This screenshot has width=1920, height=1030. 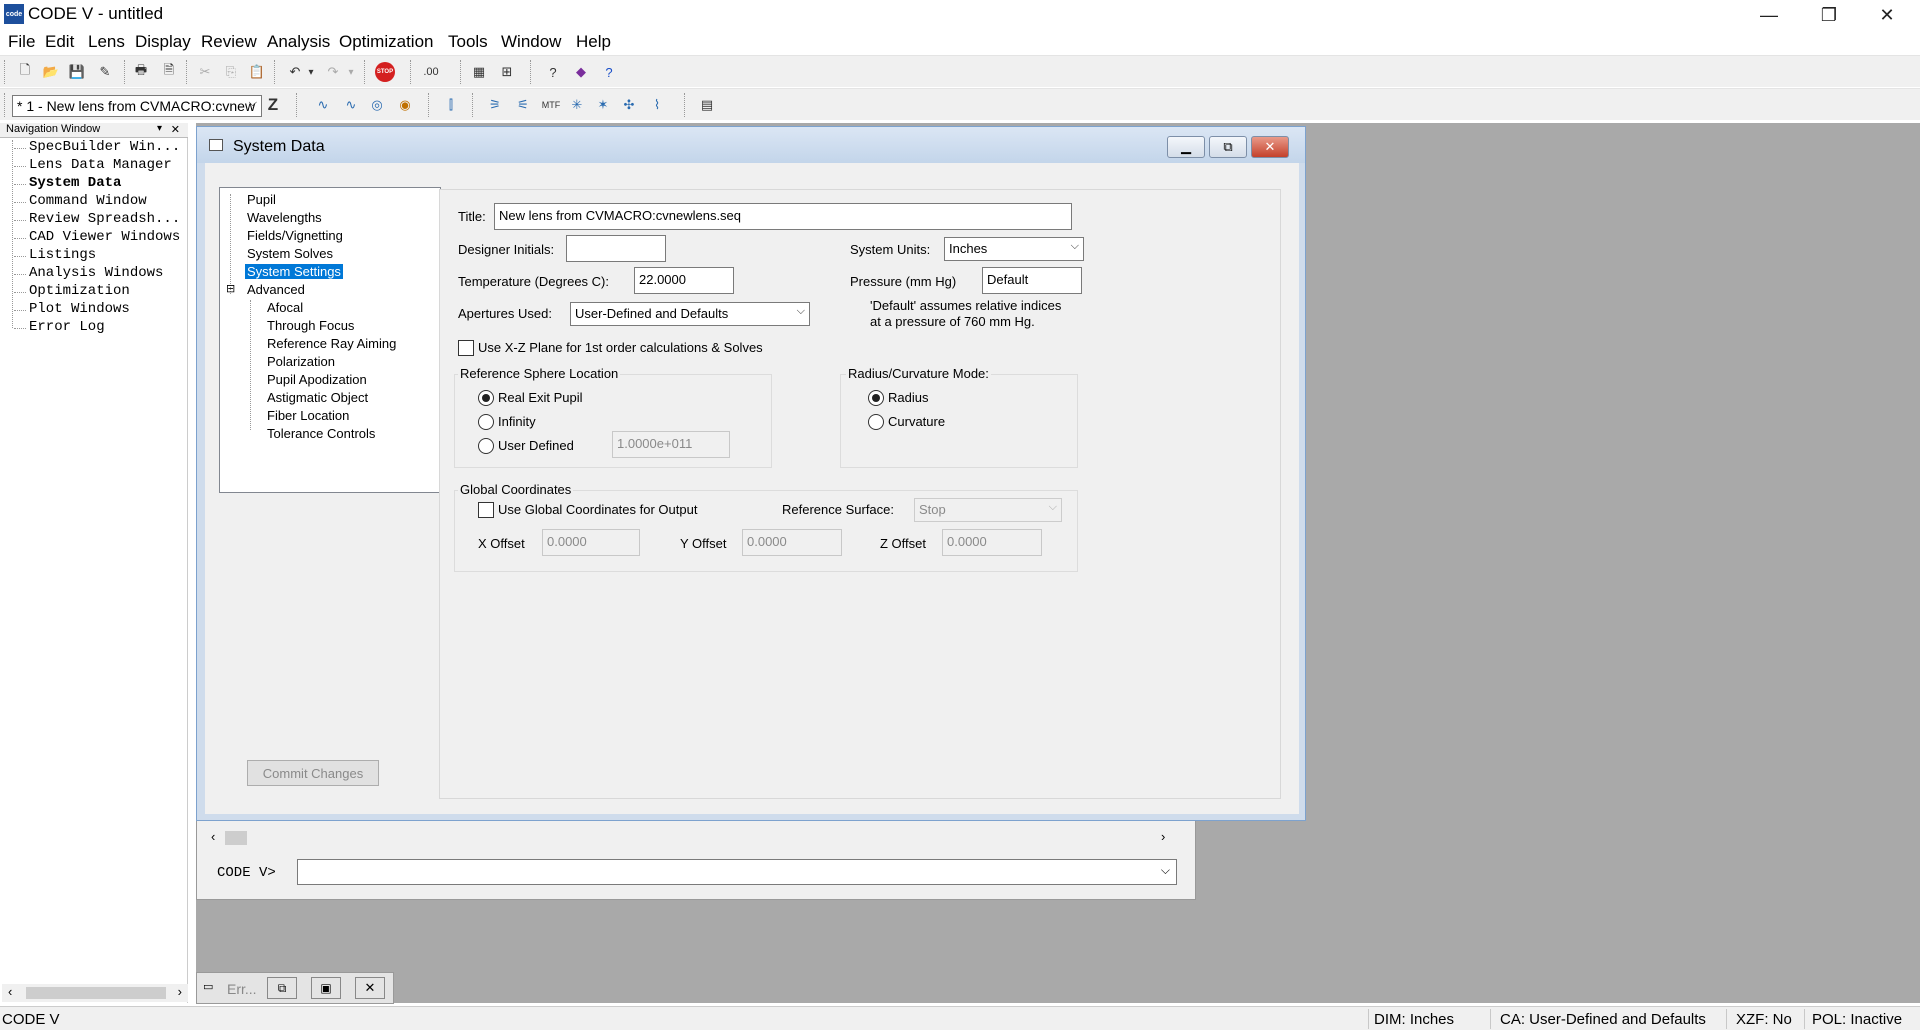 What do you see at coordinates (284, 217) in the screenshot?
I see `tree-item-wavelengths: Wavelengths` at bounding box center [284, 217].